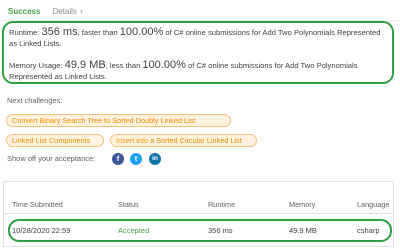  I want to click on next-challenges-label: Next challenges:, so click(35, 100).